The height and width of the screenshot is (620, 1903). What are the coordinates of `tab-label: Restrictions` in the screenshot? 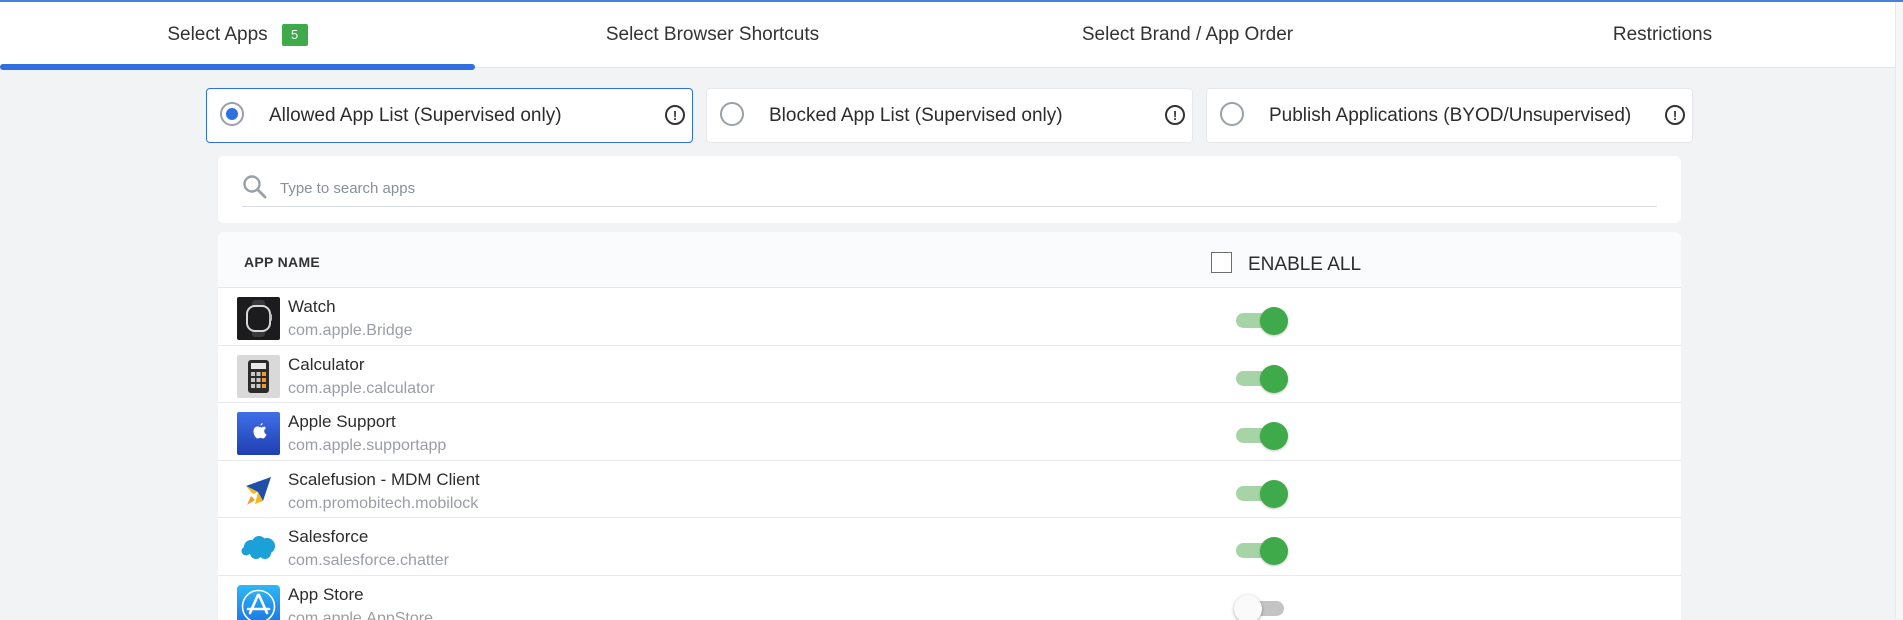 It's located at (1662, 34).